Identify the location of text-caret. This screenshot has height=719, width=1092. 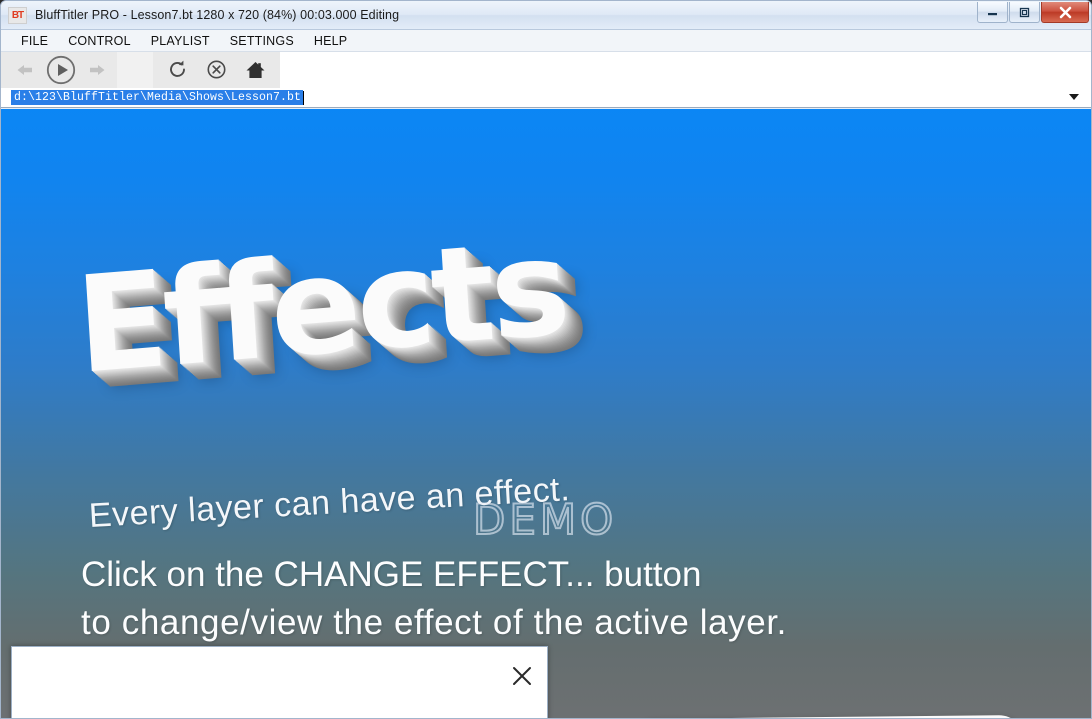
(304, 97).